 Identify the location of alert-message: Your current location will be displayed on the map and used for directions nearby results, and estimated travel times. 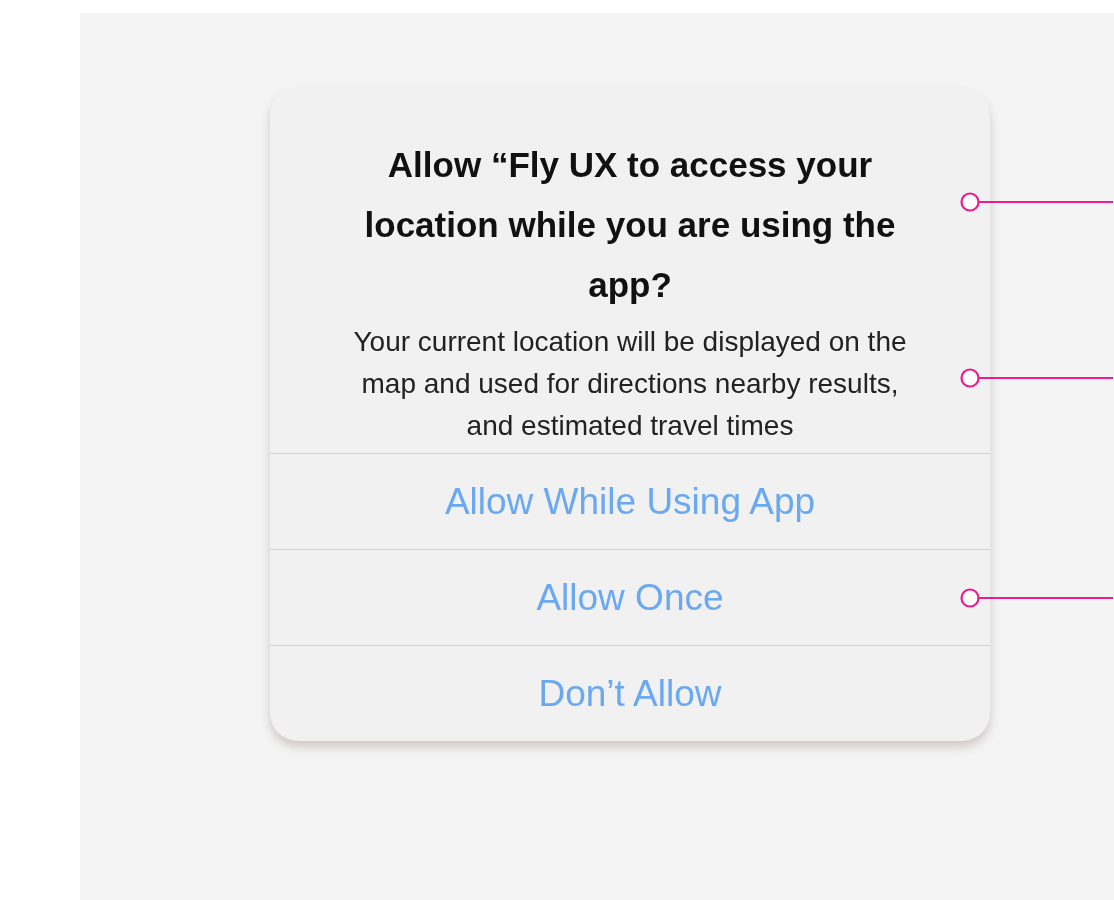
(630, 384).